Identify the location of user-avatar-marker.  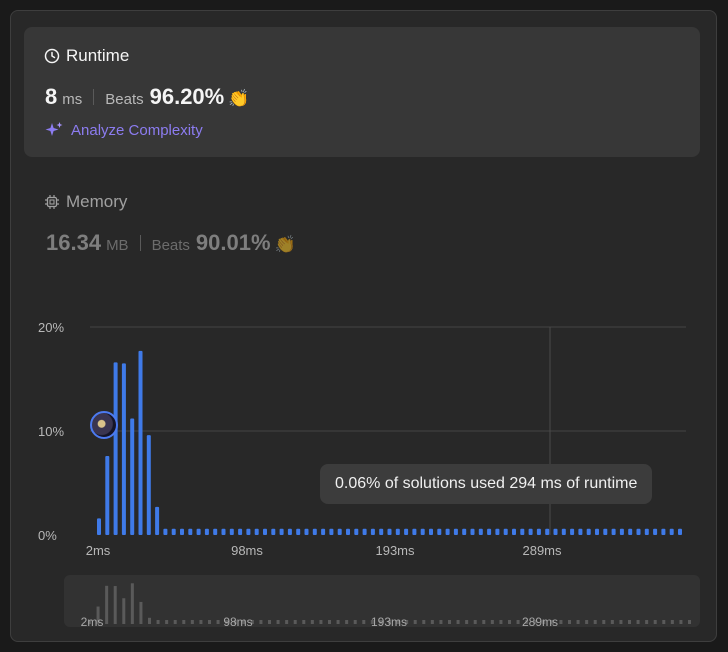
(104, 425).